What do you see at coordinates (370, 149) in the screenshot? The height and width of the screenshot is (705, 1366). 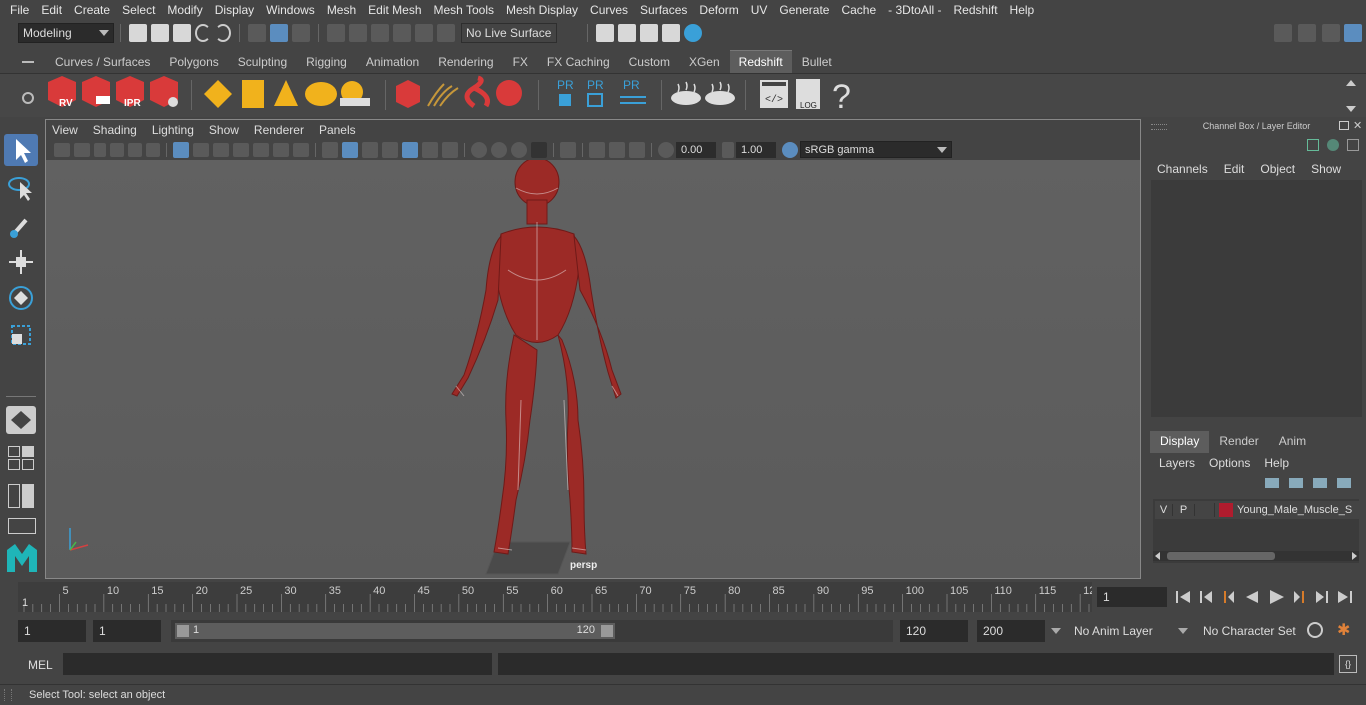 I see `wireframe-on-shaded-icon` at bounding box center [370, 149].